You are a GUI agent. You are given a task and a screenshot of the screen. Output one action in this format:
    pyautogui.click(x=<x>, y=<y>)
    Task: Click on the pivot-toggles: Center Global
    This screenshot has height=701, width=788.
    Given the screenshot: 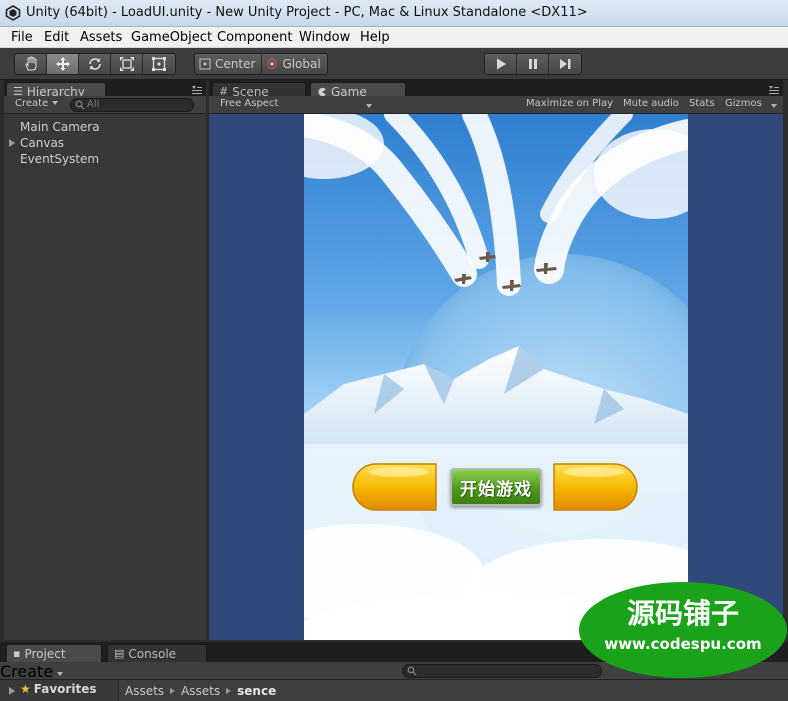 What is the action you would take?
    pyautogui.click(x=261, y=64)
    